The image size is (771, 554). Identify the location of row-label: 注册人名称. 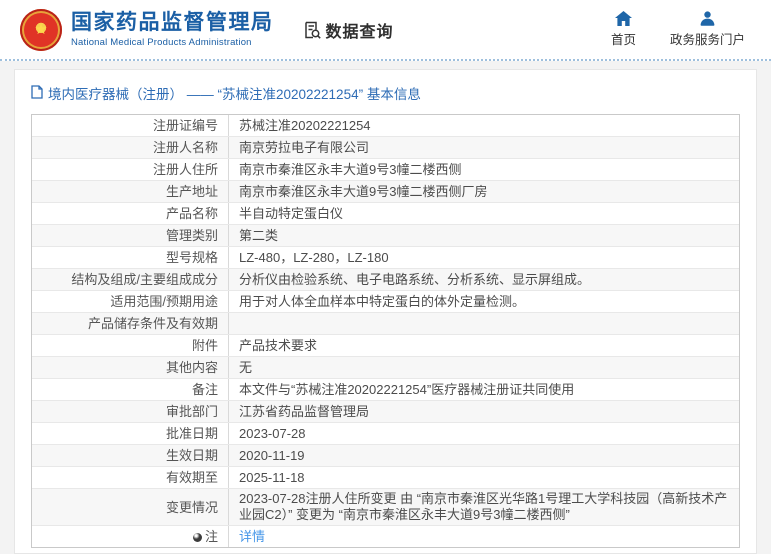
(130, 147).